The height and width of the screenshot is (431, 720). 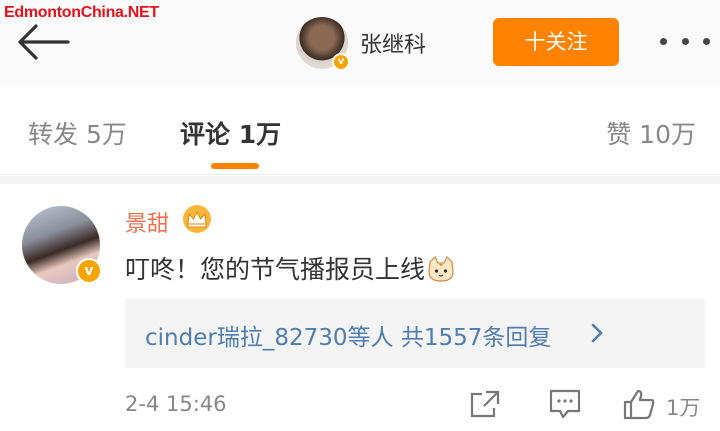 What do you see at coordinates (393, 43) in the screenshot?
I see `profile-username: 张继科` at bounding box center [393, 43].